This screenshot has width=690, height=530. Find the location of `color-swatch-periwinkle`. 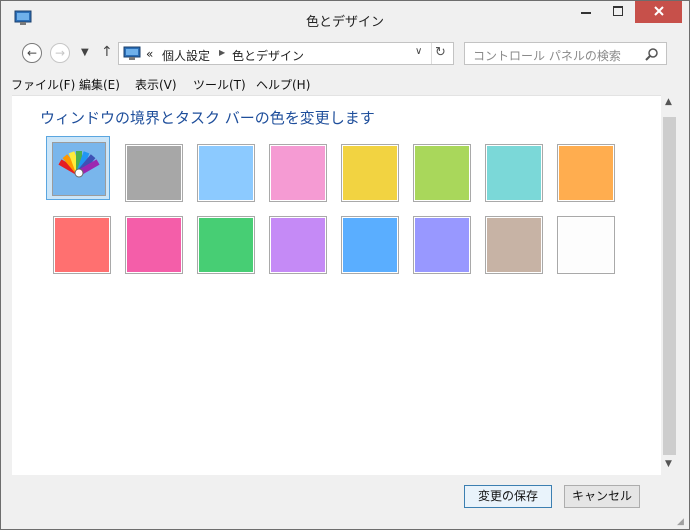

color-swatch-periwinkle is located at coordinates (442, 245).